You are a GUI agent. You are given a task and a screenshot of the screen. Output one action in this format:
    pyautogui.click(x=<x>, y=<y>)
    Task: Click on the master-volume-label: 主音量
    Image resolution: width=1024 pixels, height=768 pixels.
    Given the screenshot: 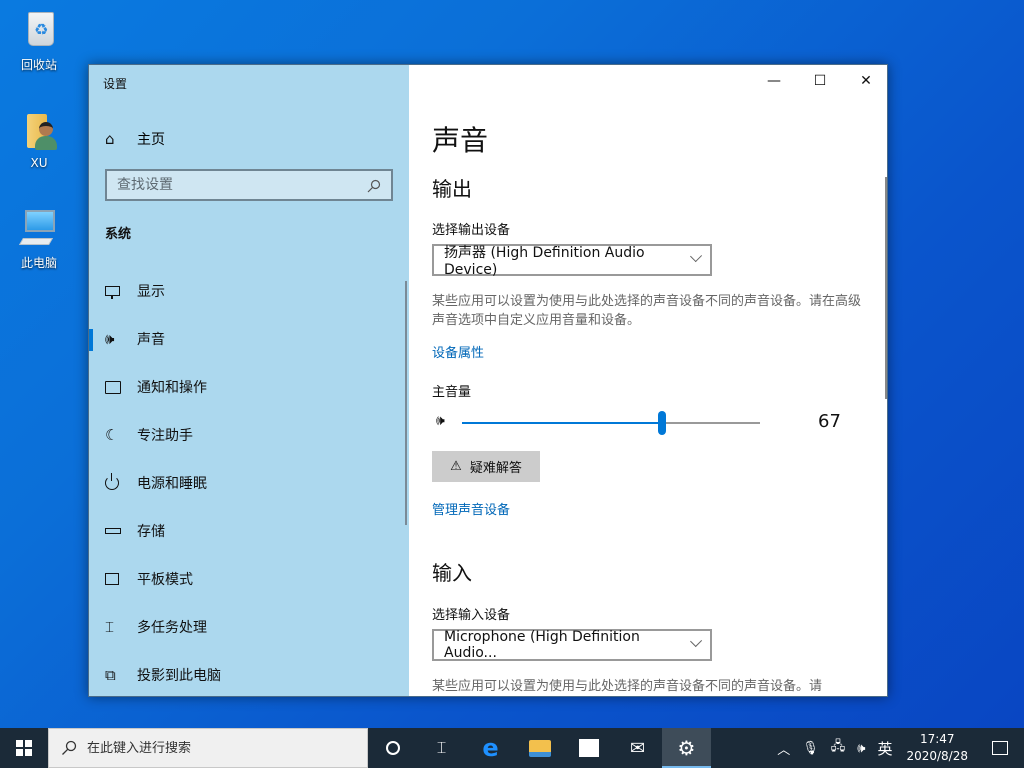 What is the action you would take?
    pyautogui.click(x=452, y=392)
    